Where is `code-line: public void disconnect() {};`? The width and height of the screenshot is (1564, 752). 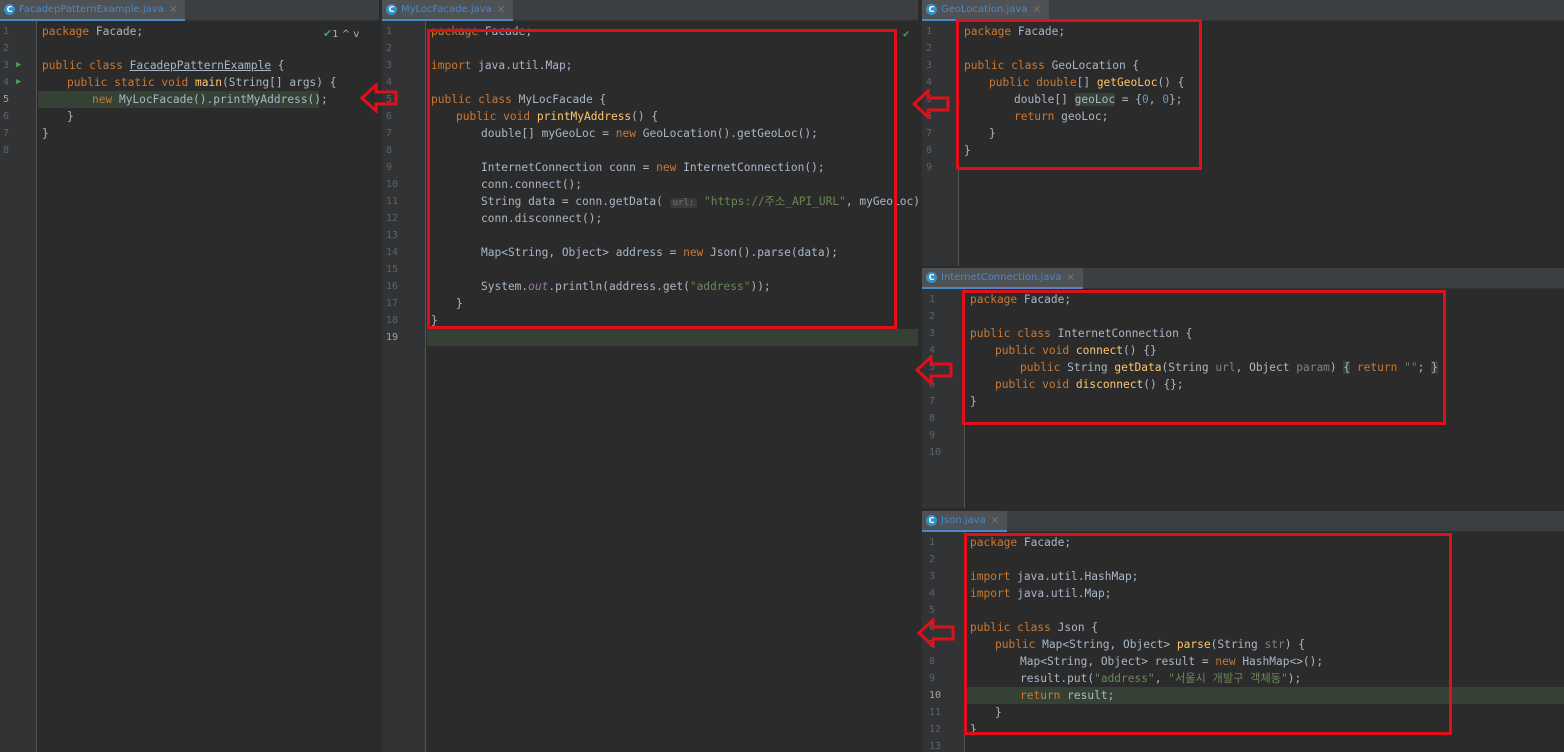
code-line: public void disconnect() {}; is located at coordinates (1089, 384).